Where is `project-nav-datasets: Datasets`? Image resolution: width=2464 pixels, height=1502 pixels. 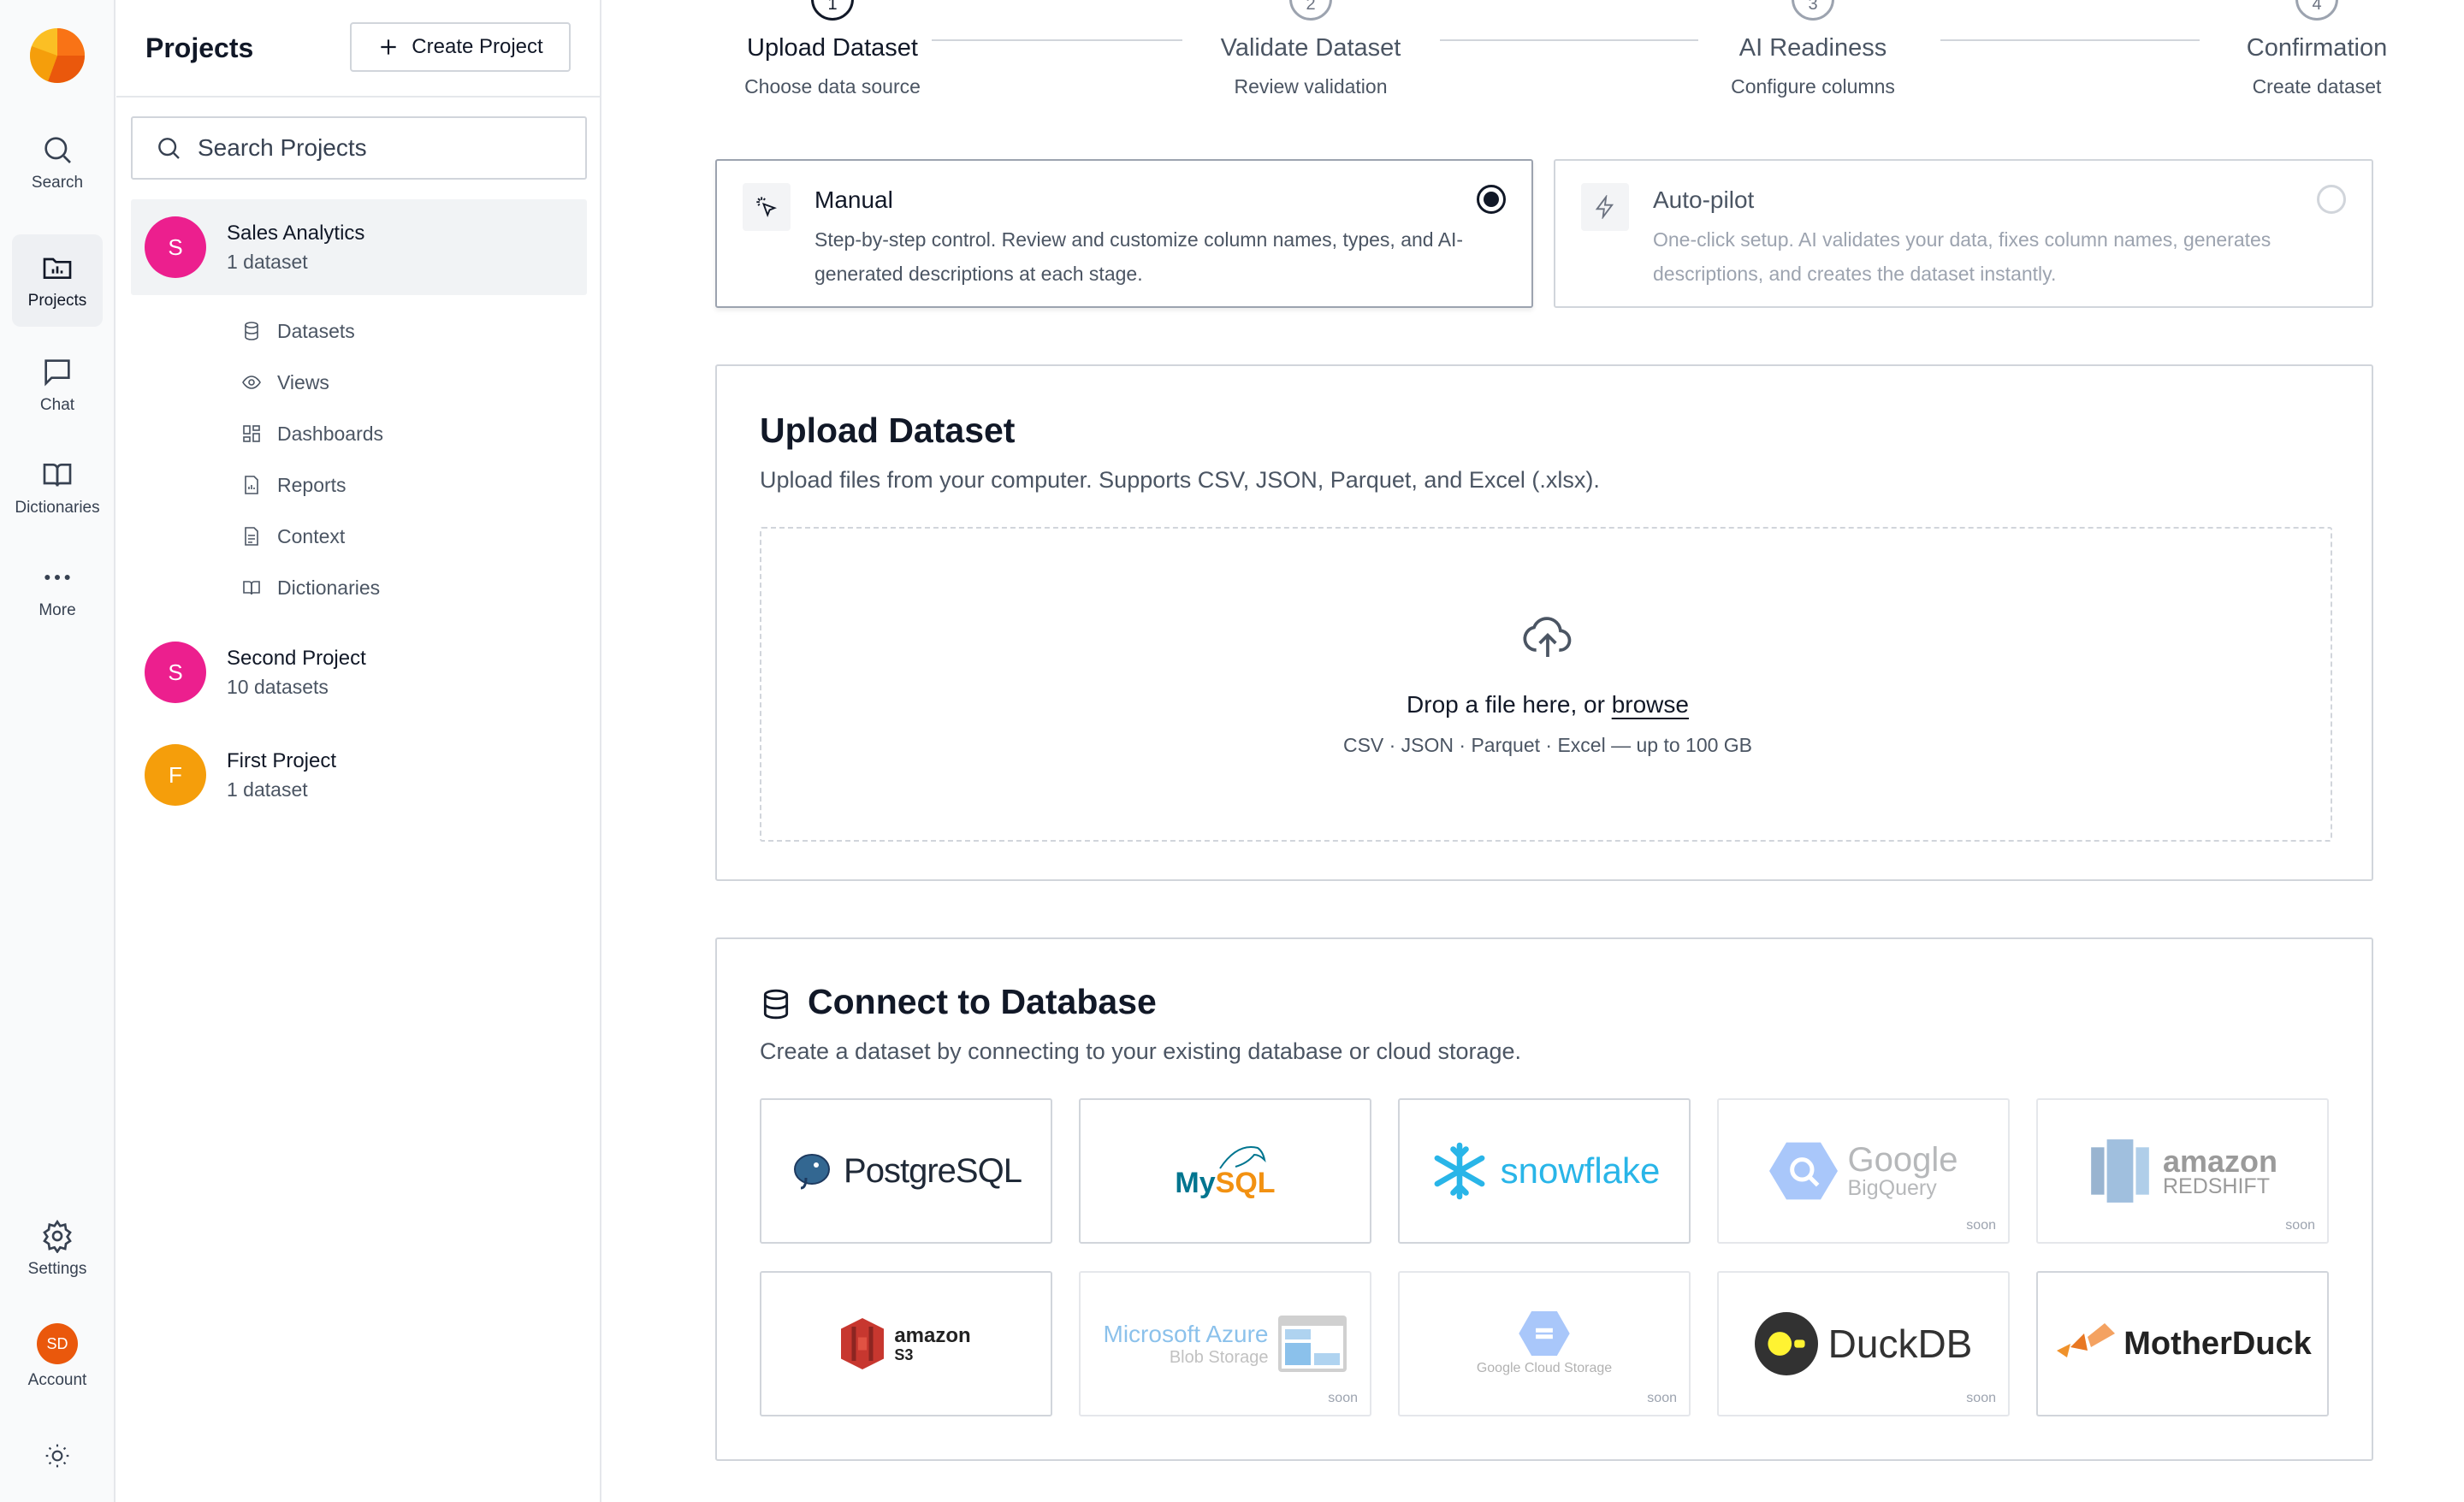
project-nav-datasets: Datasets is located at coordinates (298, 331).